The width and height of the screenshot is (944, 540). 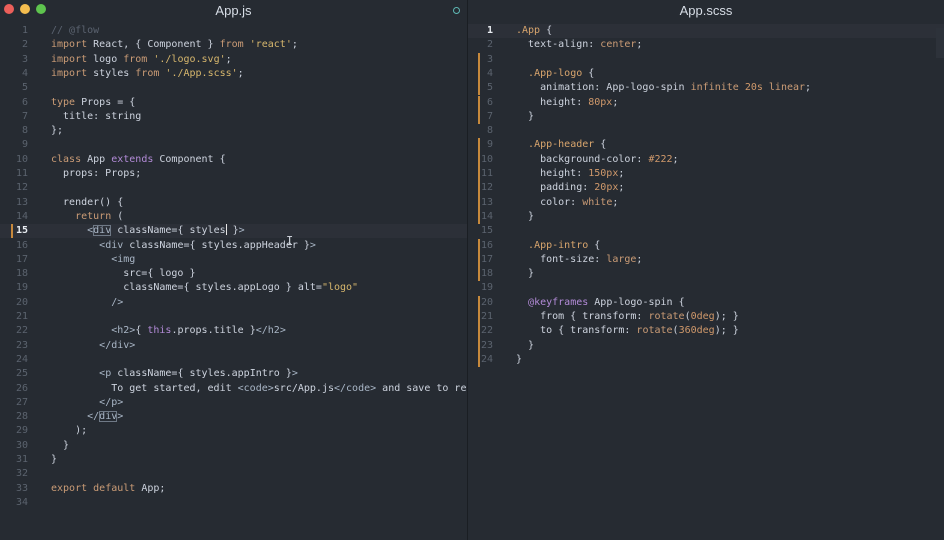 I want to click on code-text: );, so click(x=69, y=431).